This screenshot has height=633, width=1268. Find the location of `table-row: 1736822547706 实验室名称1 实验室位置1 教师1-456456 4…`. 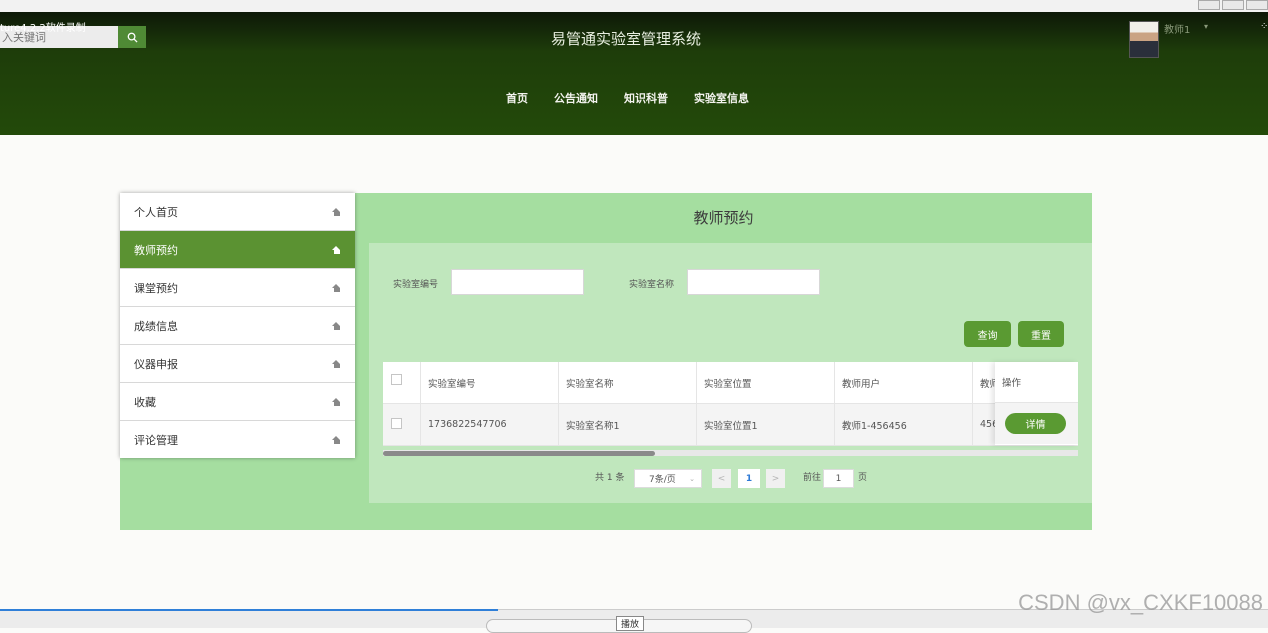

table-row: 1736822547706 实验室名称1 实验室位置1 教师1-456456 4… is located at coordinates (730, 425).